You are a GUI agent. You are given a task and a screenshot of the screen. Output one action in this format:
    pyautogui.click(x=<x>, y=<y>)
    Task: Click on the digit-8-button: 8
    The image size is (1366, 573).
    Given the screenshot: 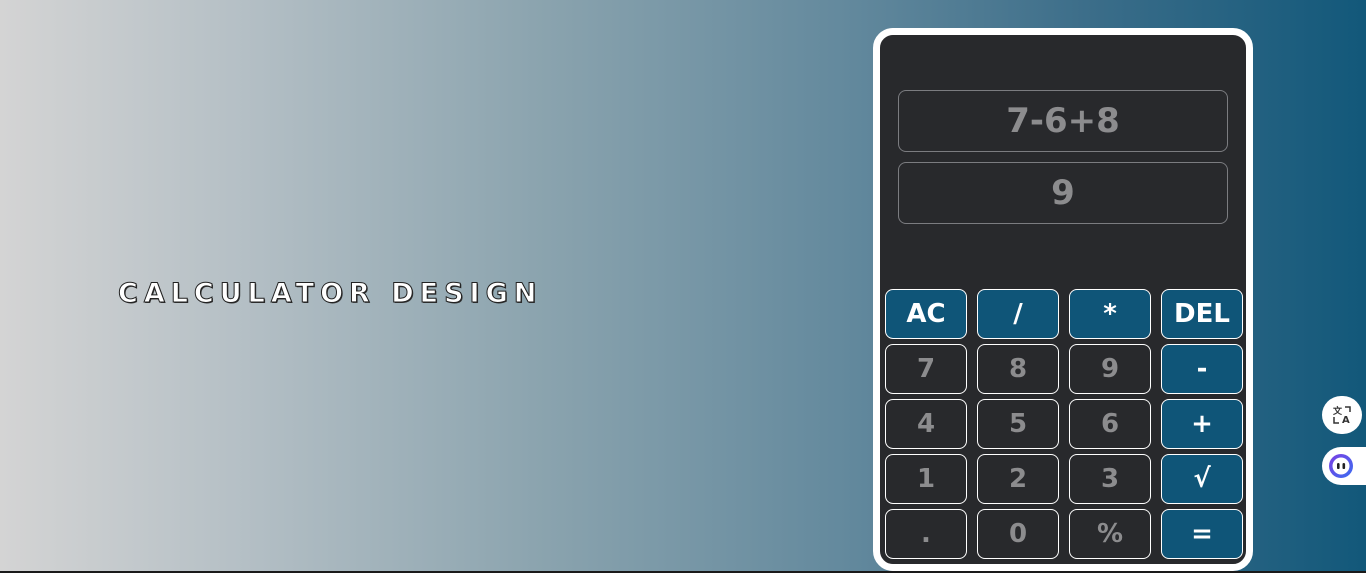 What is the action you would take?
    pyautogui.click(x=1018, y=369)
    